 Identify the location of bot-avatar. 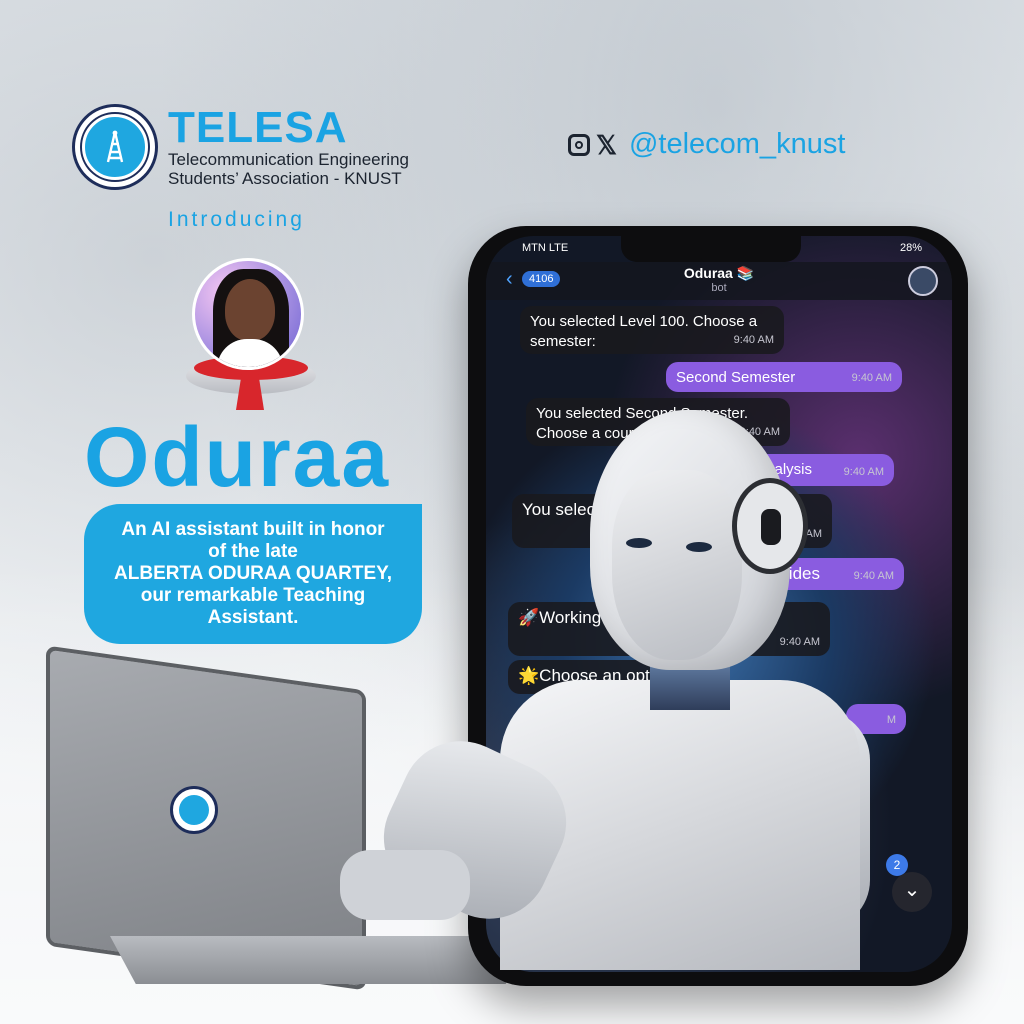
(923, 281).